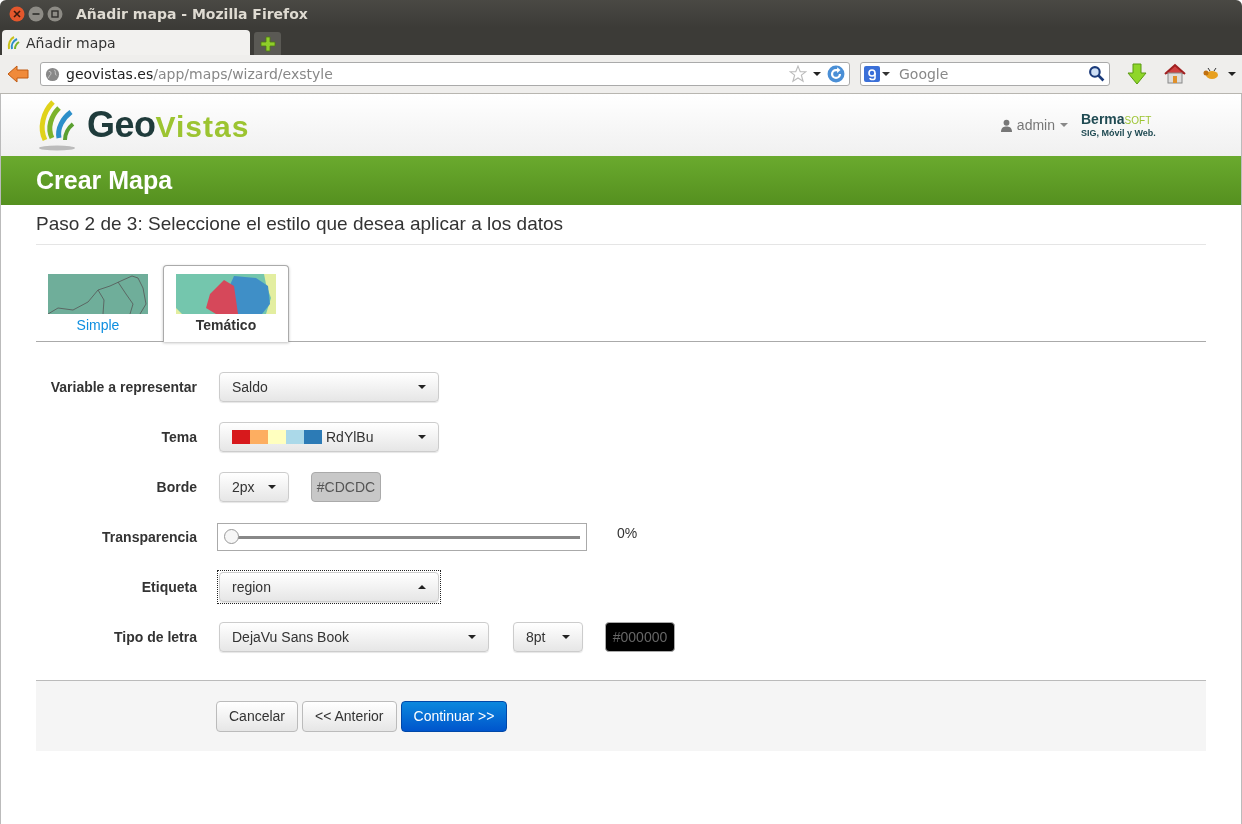 The image size is (1242, 824). I want to click on window-title: Añadir mapa - Mozilla Firefox, so click(192, 14).